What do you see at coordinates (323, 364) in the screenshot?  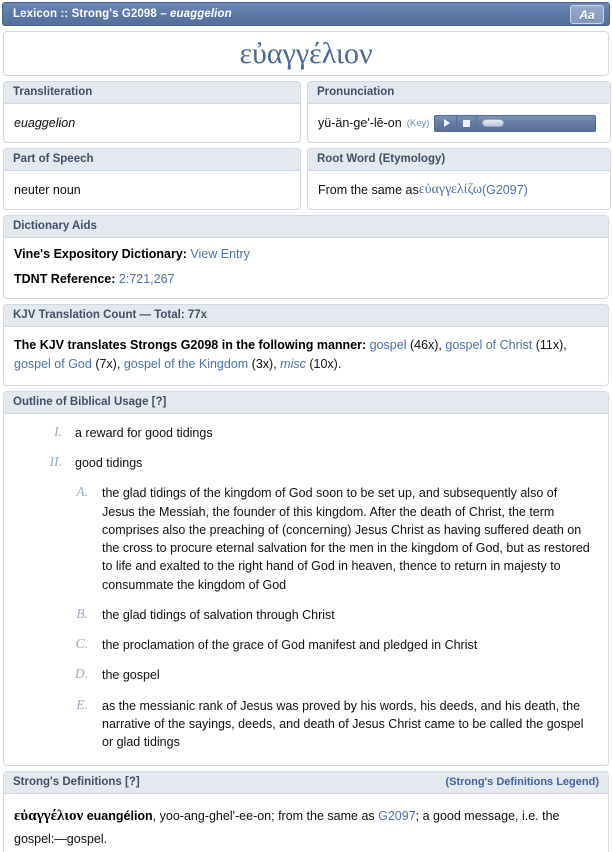 I see `kjv-term-count: (10x).` at bounding box center [323, 364].